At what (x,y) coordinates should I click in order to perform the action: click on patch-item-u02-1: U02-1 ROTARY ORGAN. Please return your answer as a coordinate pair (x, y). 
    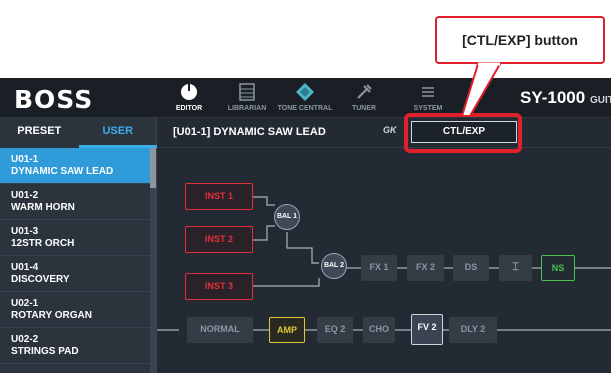
    Looking at the image, I should click on (75, 310).